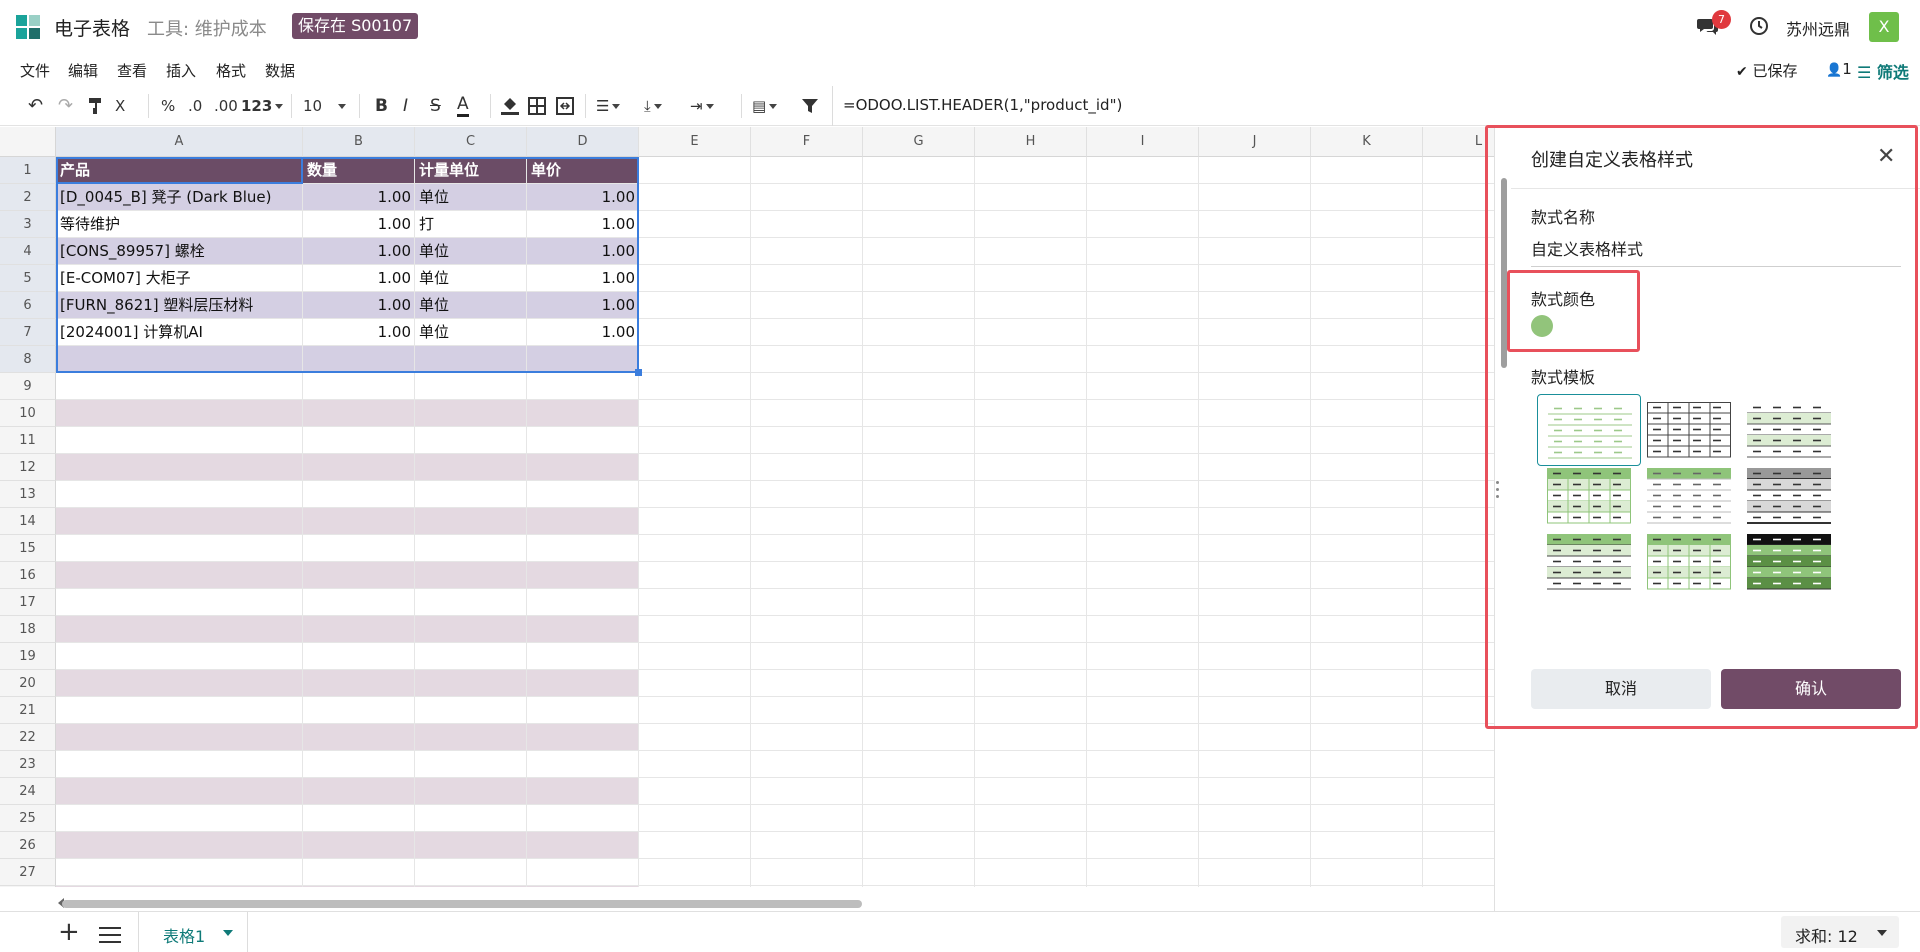 This screenshot has height=952, width=1920. Describe the element at coordinates (179, 278) in the screenshot. I see `table-cell: [E-COM07] 大柜子` at that location.